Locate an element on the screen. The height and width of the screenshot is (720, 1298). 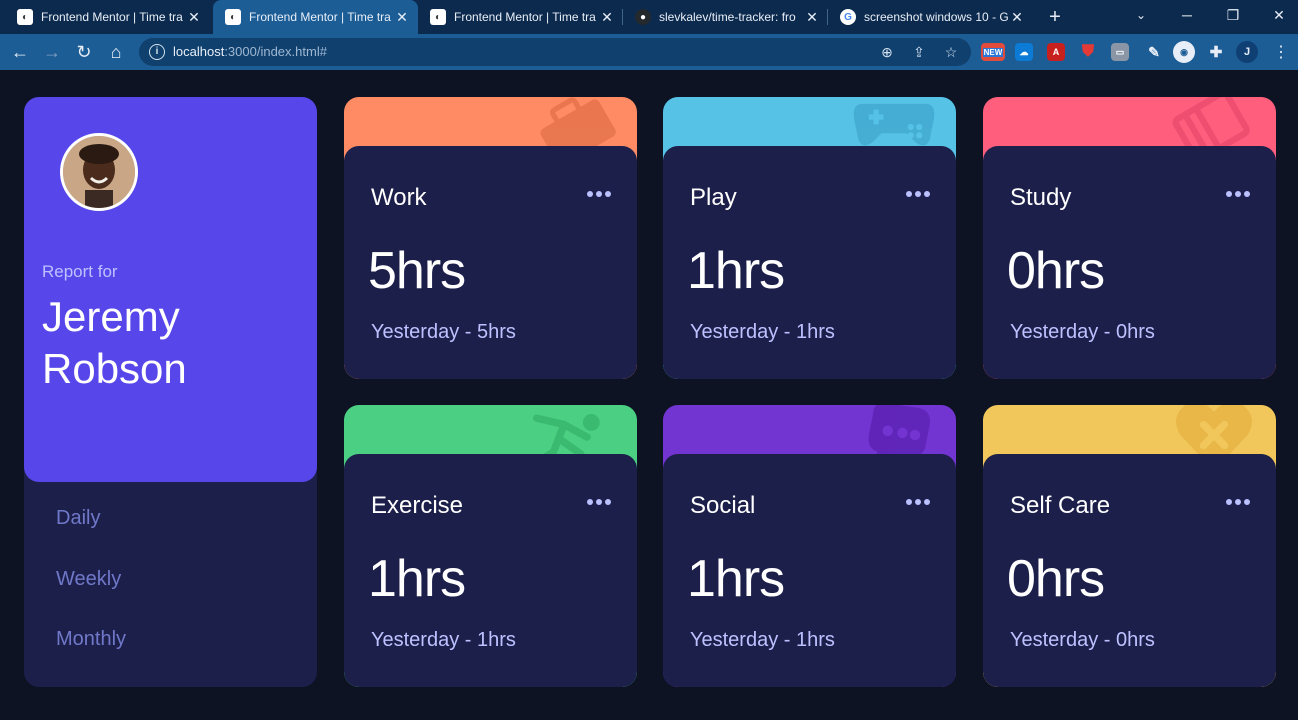
bookmark-star-icon: ☆ is located at coordinates (951, 52).